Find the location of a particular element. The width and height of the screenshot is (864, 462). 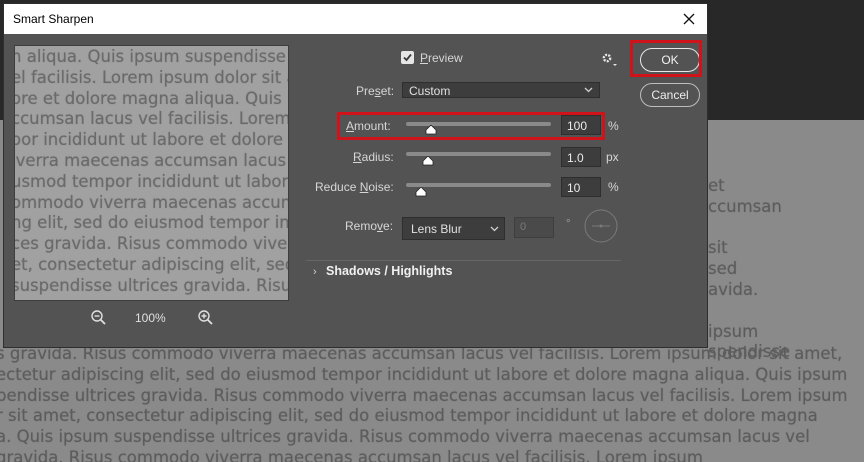

preview-text-line: ces gravida. Risus commodo viverra is located at coordinates (151, 244).